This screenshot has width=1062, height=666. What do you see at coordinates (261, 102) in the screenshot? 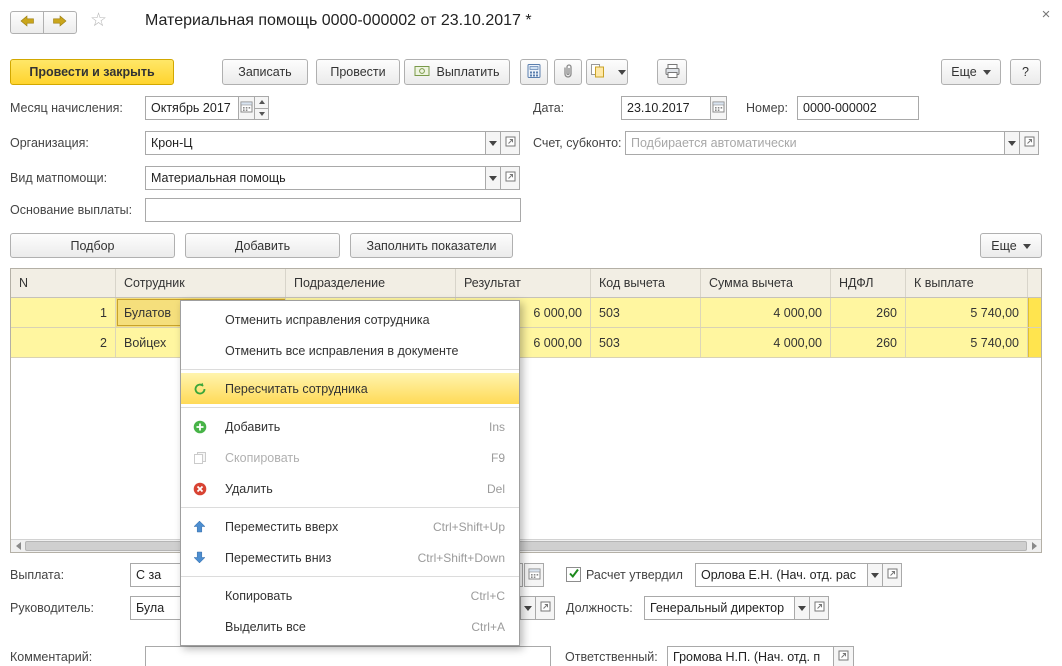
I see `stepper-up-button` at bounding box center [261, 102].